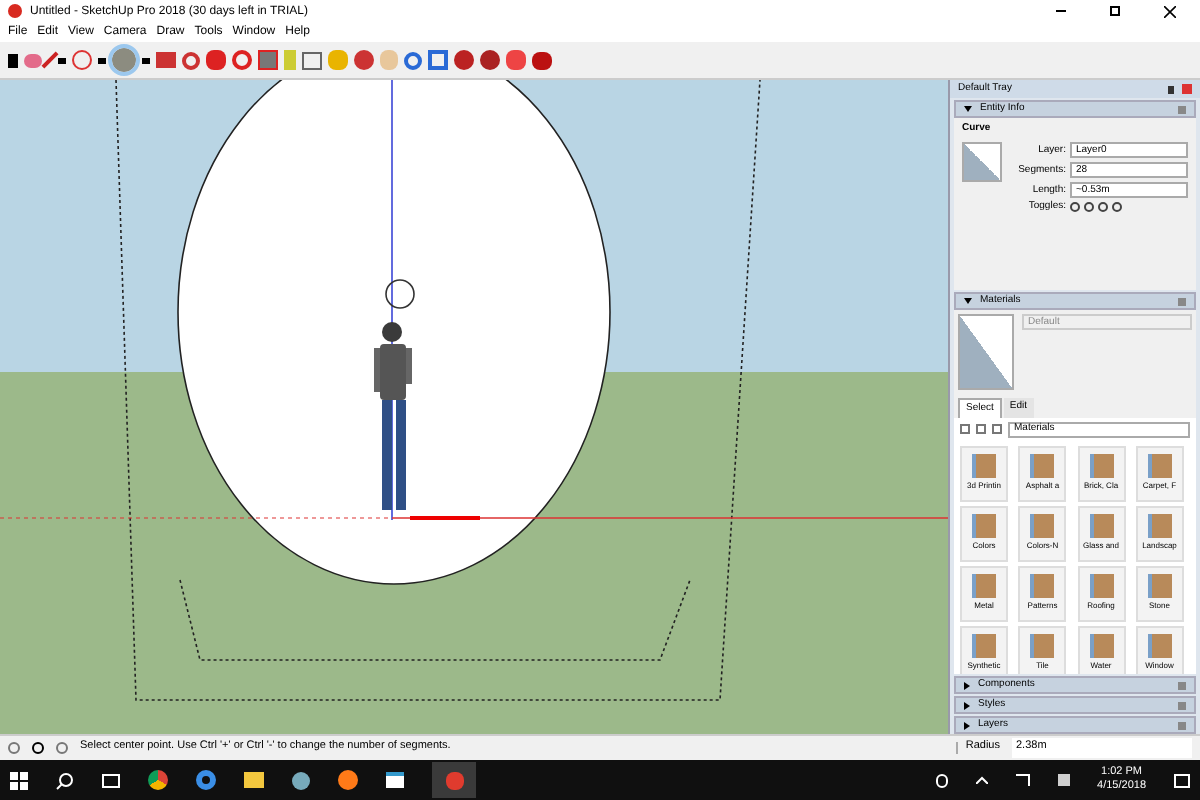 The height and width of the screenshot is (800, 1200). What do you see at coordinates (982, 162) in the screenshot?
I see `thumbnail-swatch` at bounding box center [982, 162].